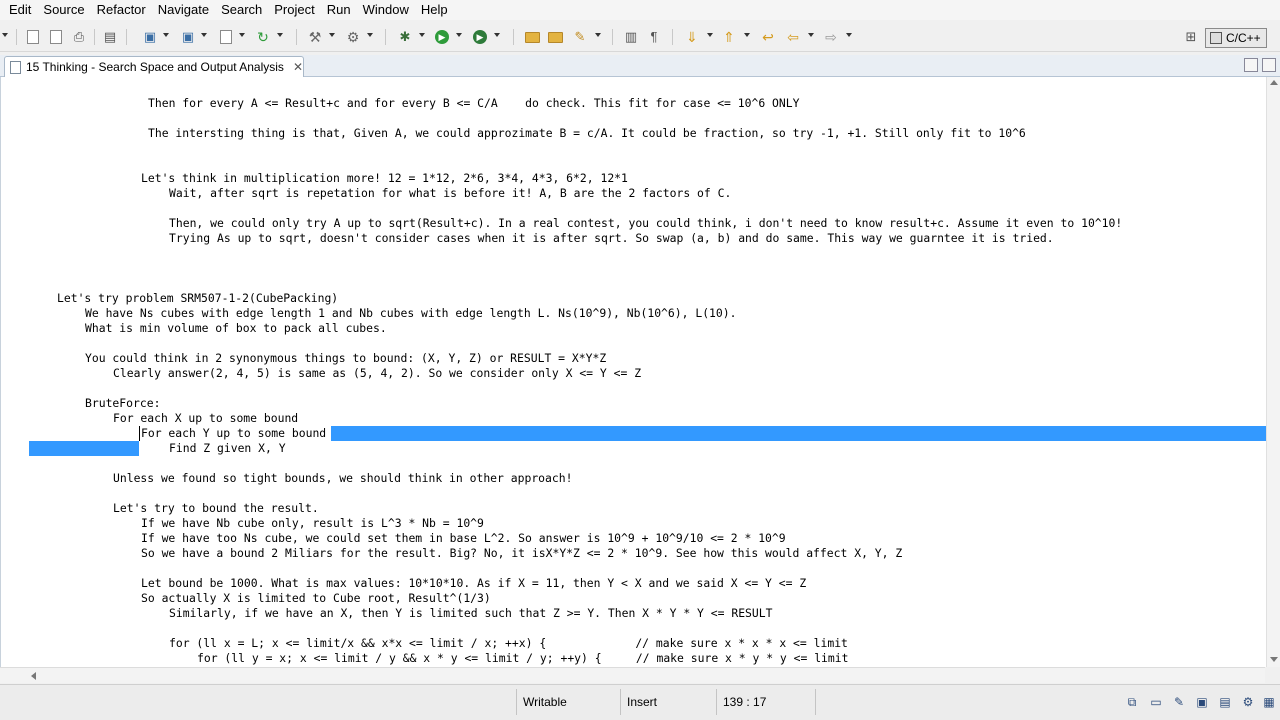  What do you see at coordinates (459, 35) in the screenshot?
I see `run-dropdown-arrow-icon` at bounding box center [459, 35].